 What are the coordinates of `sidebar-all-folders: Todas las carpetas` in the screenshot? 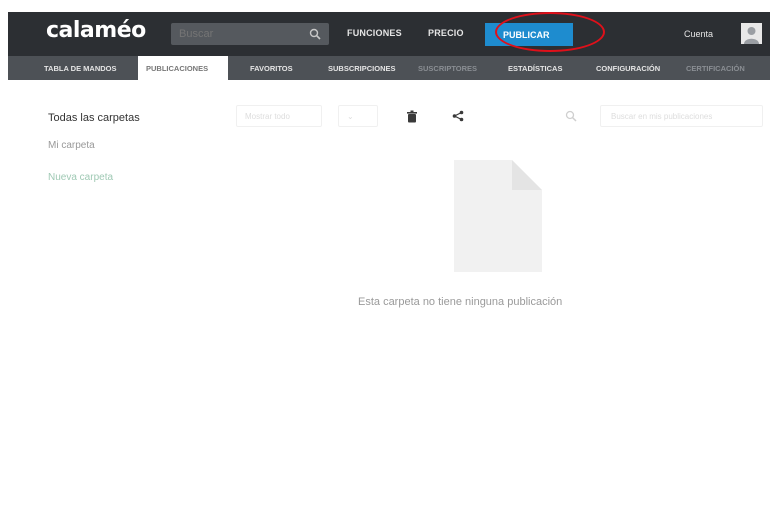 It's located at (94, 118).